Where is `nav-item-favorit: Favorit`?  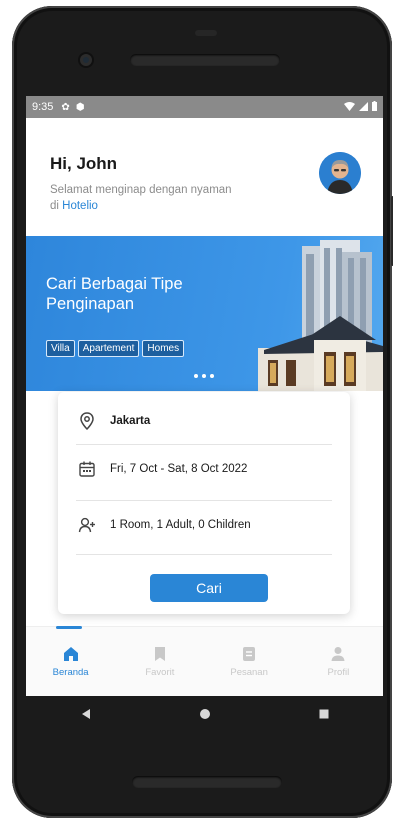 nav-item-favorit: Favorit is located at coordinates (159, 661).